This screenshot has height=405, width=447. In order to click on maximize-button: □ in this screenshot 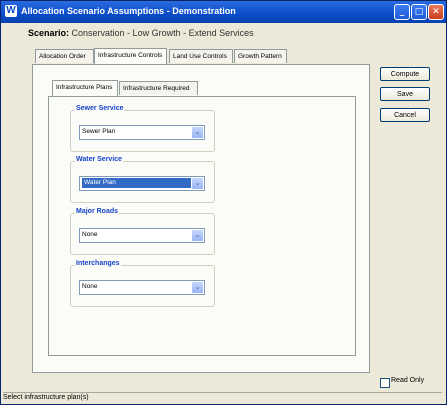, I will do `click(419, 12)`.